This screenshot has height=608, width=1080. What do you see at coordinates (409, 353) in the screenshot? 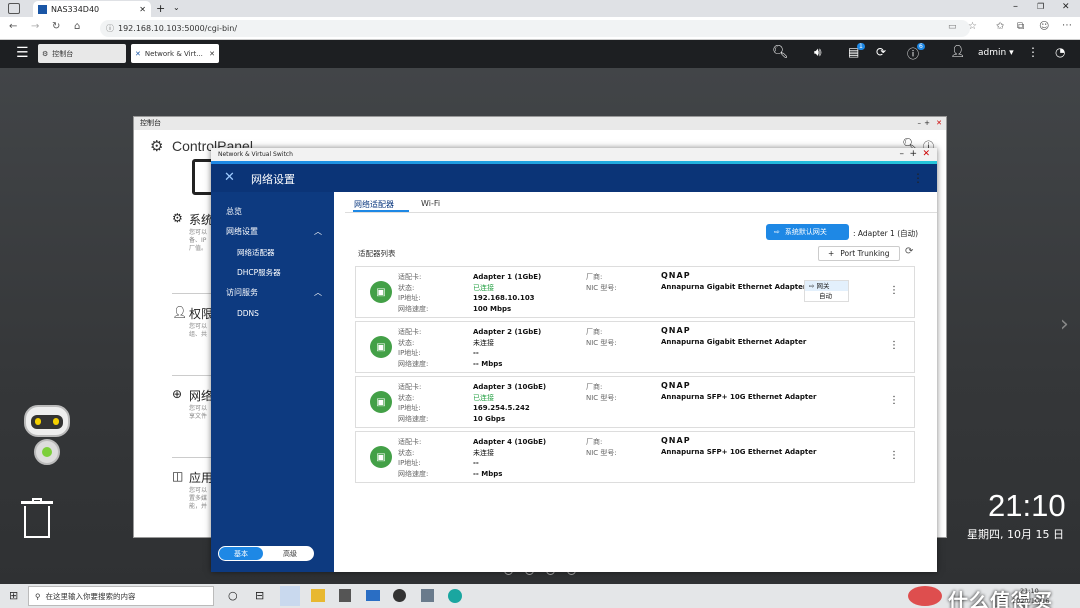
I see `label-ip: IP地址:` at bounding box center [409, 353].